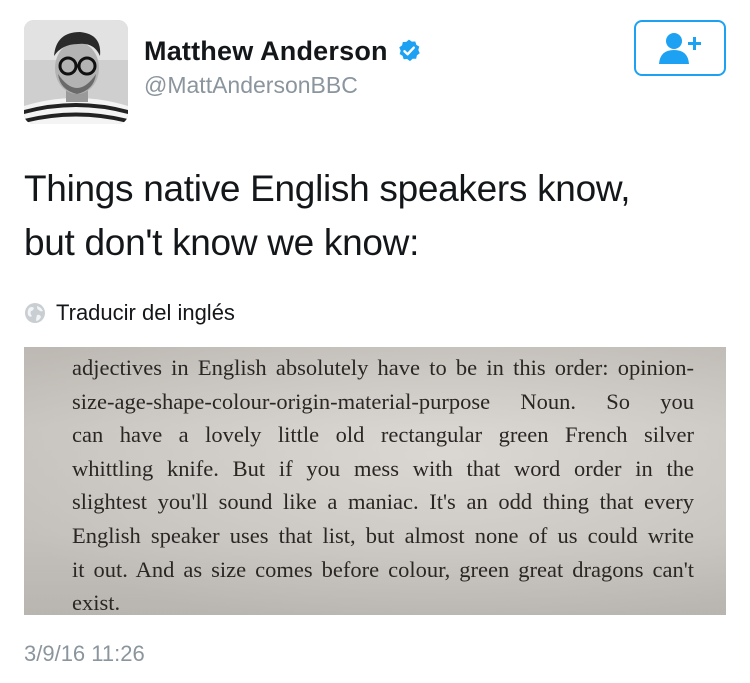 The image size is (750, 683). I want to click on display-name: Matthew Anderson, so click(266, 51).